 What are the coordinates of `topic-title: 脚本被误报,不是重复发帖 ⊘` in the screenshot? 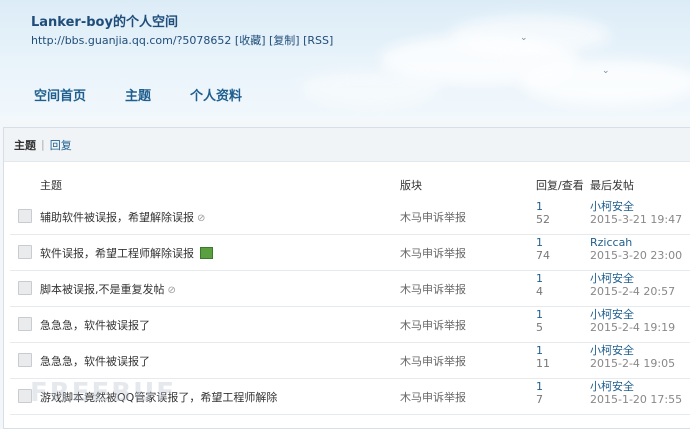 It's located at (108, 289).